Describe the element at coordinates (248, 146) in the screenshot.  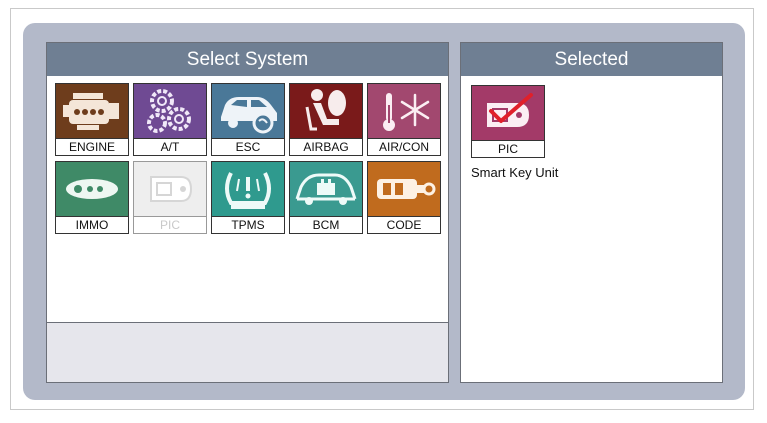
I see `system-label: ESC` at that location.